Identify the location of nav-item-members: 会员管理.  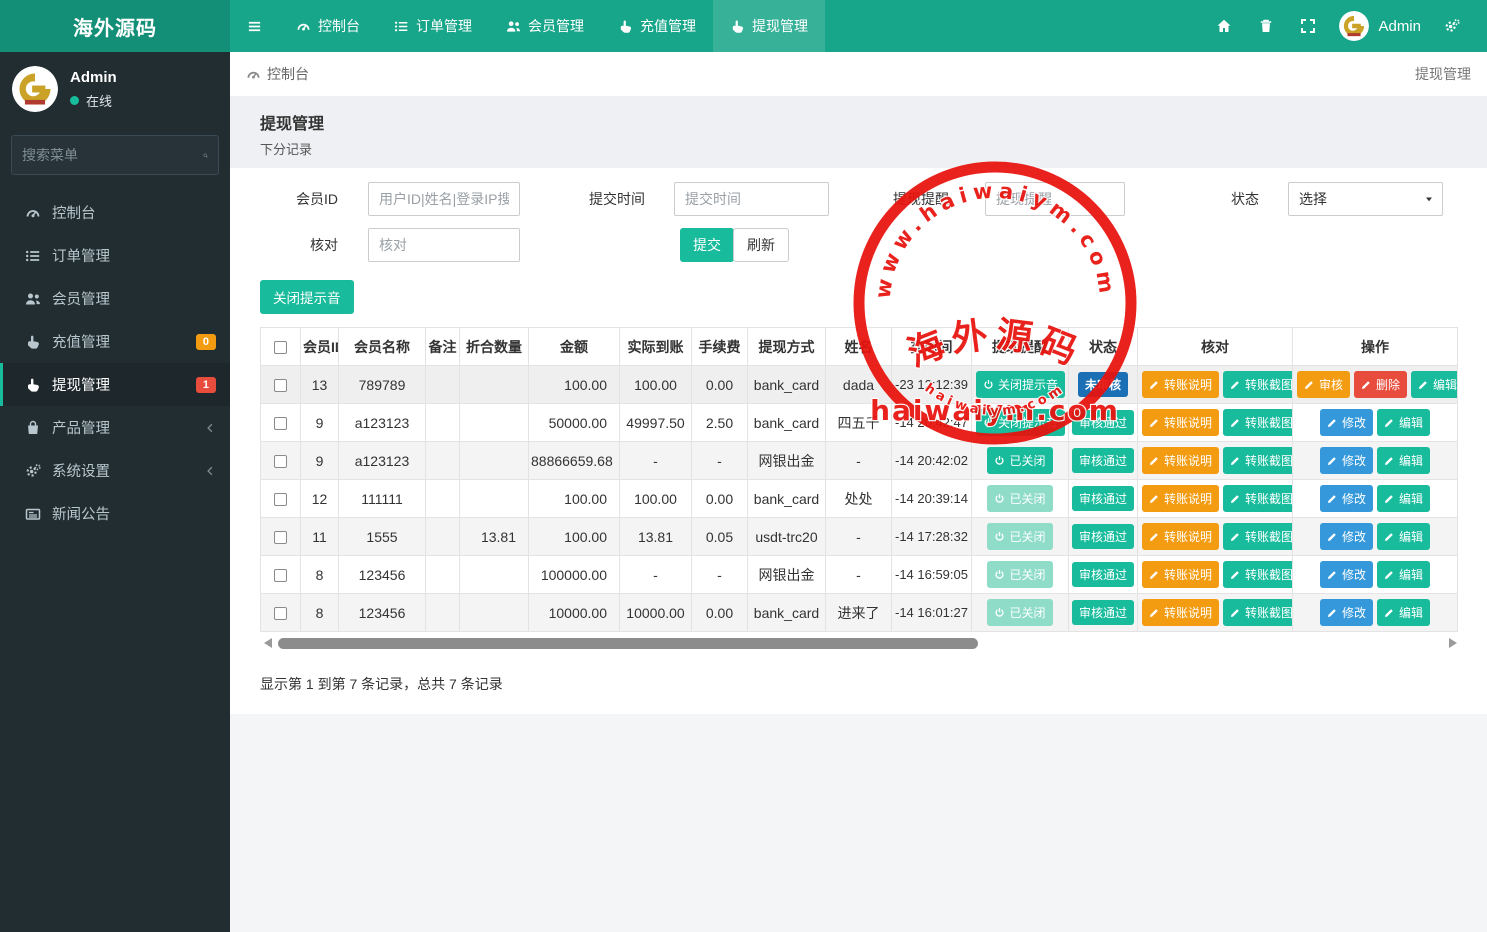
(545, 26).